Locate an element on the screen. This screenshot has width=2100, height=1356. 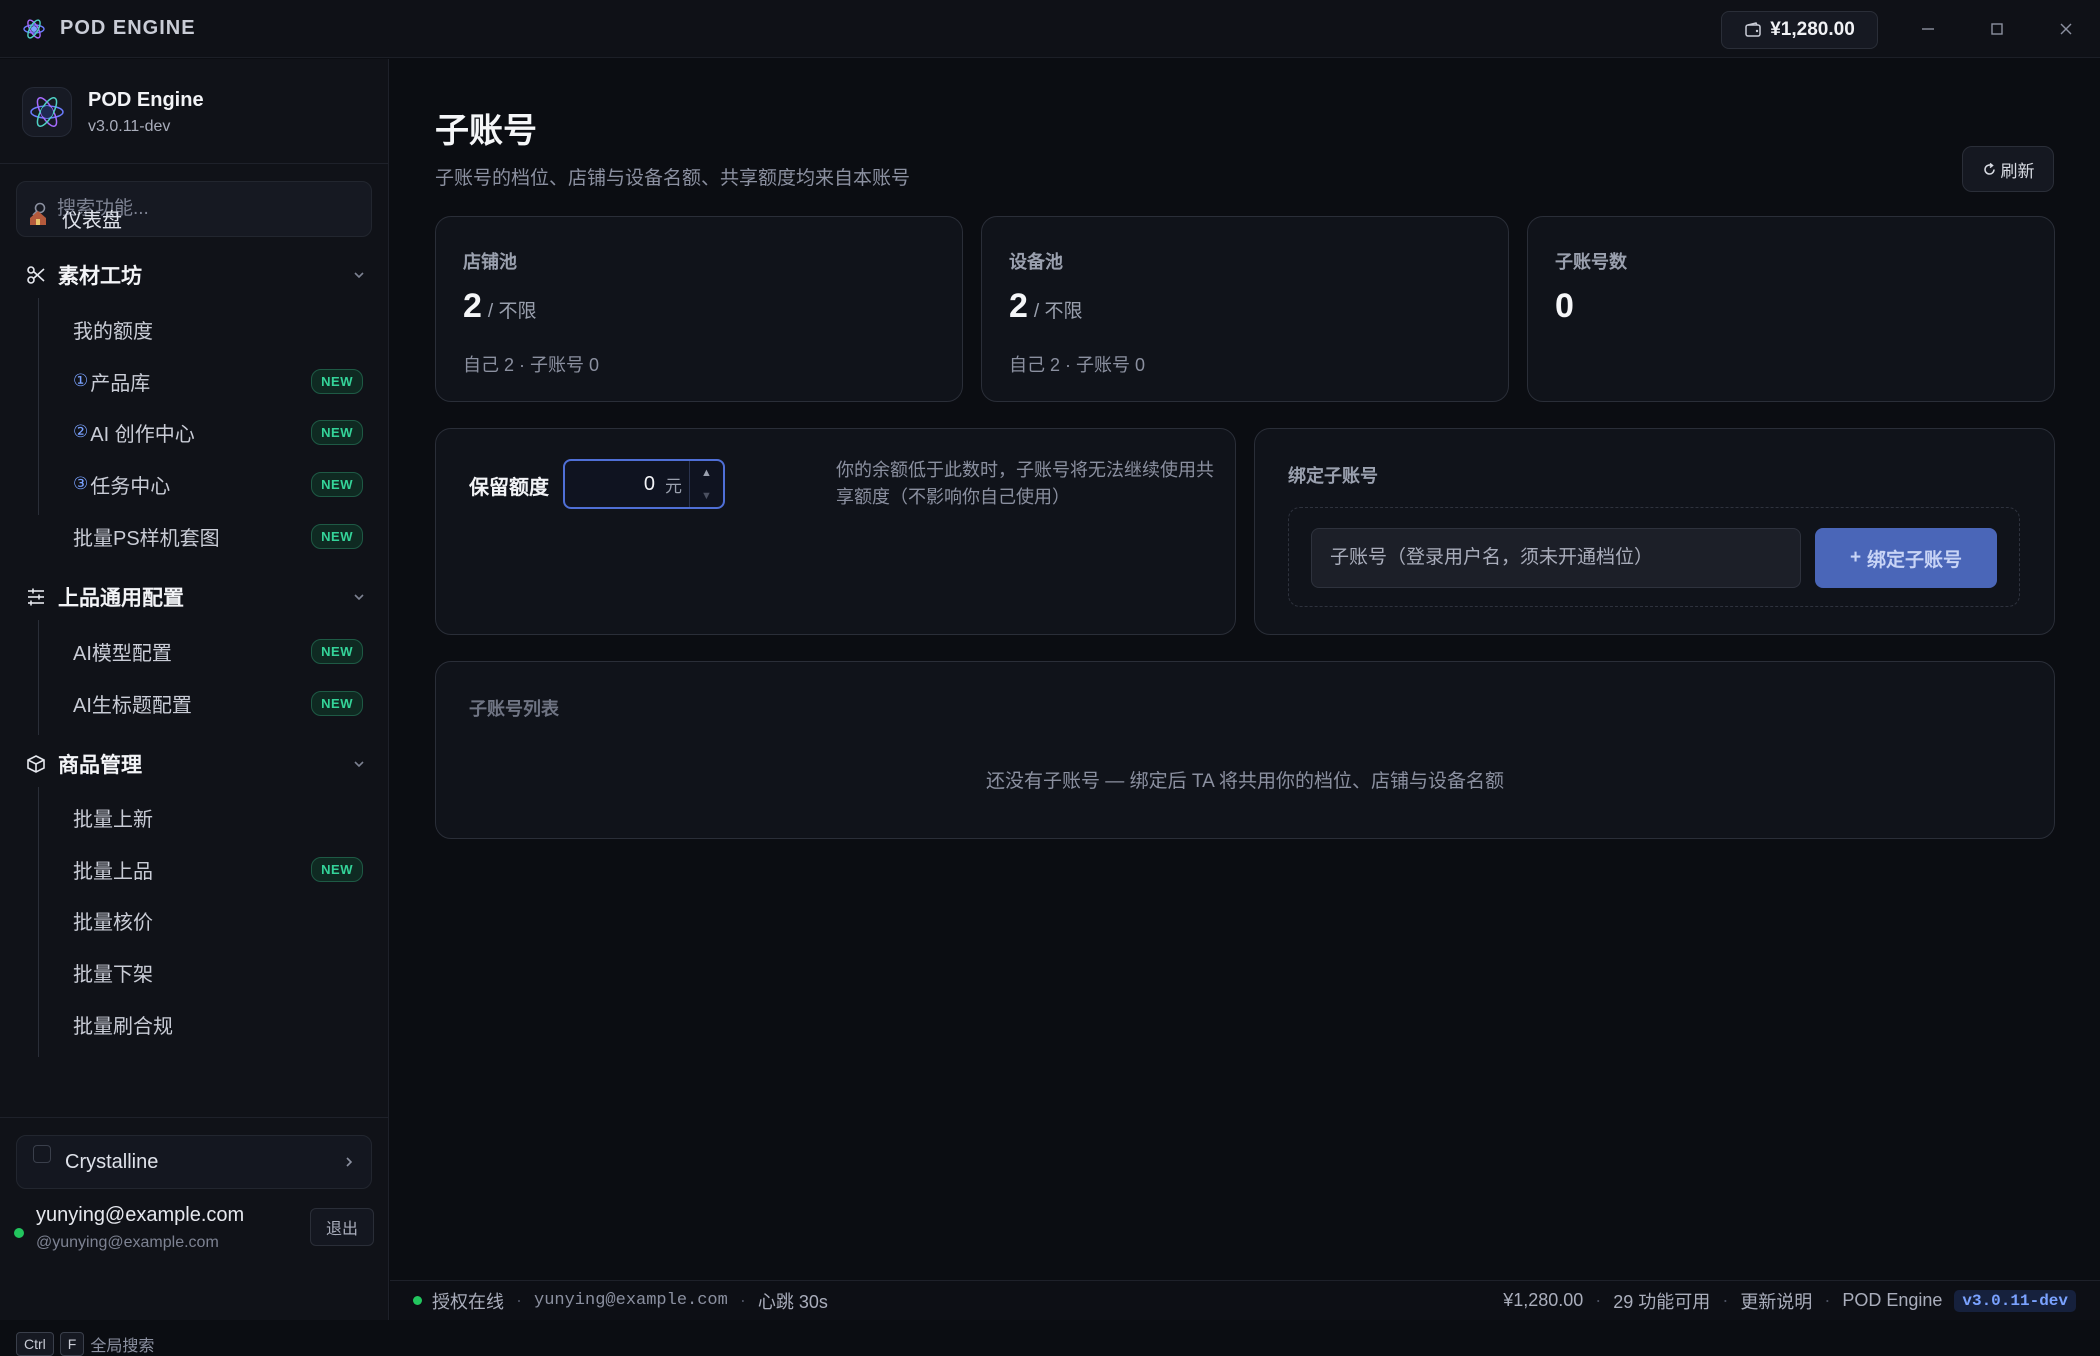
sidebar-item-dashboard: 仪表盘 is located at coordinates (222, 218).